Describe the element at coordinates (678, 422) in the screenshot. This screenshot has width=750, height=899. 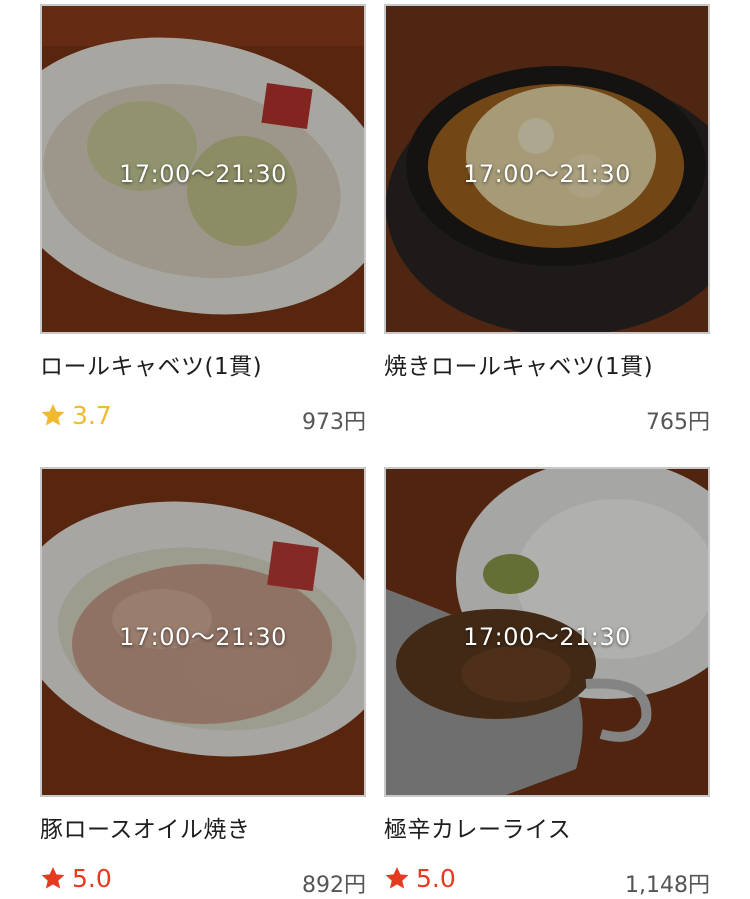
I see `price: 765円` at that location.